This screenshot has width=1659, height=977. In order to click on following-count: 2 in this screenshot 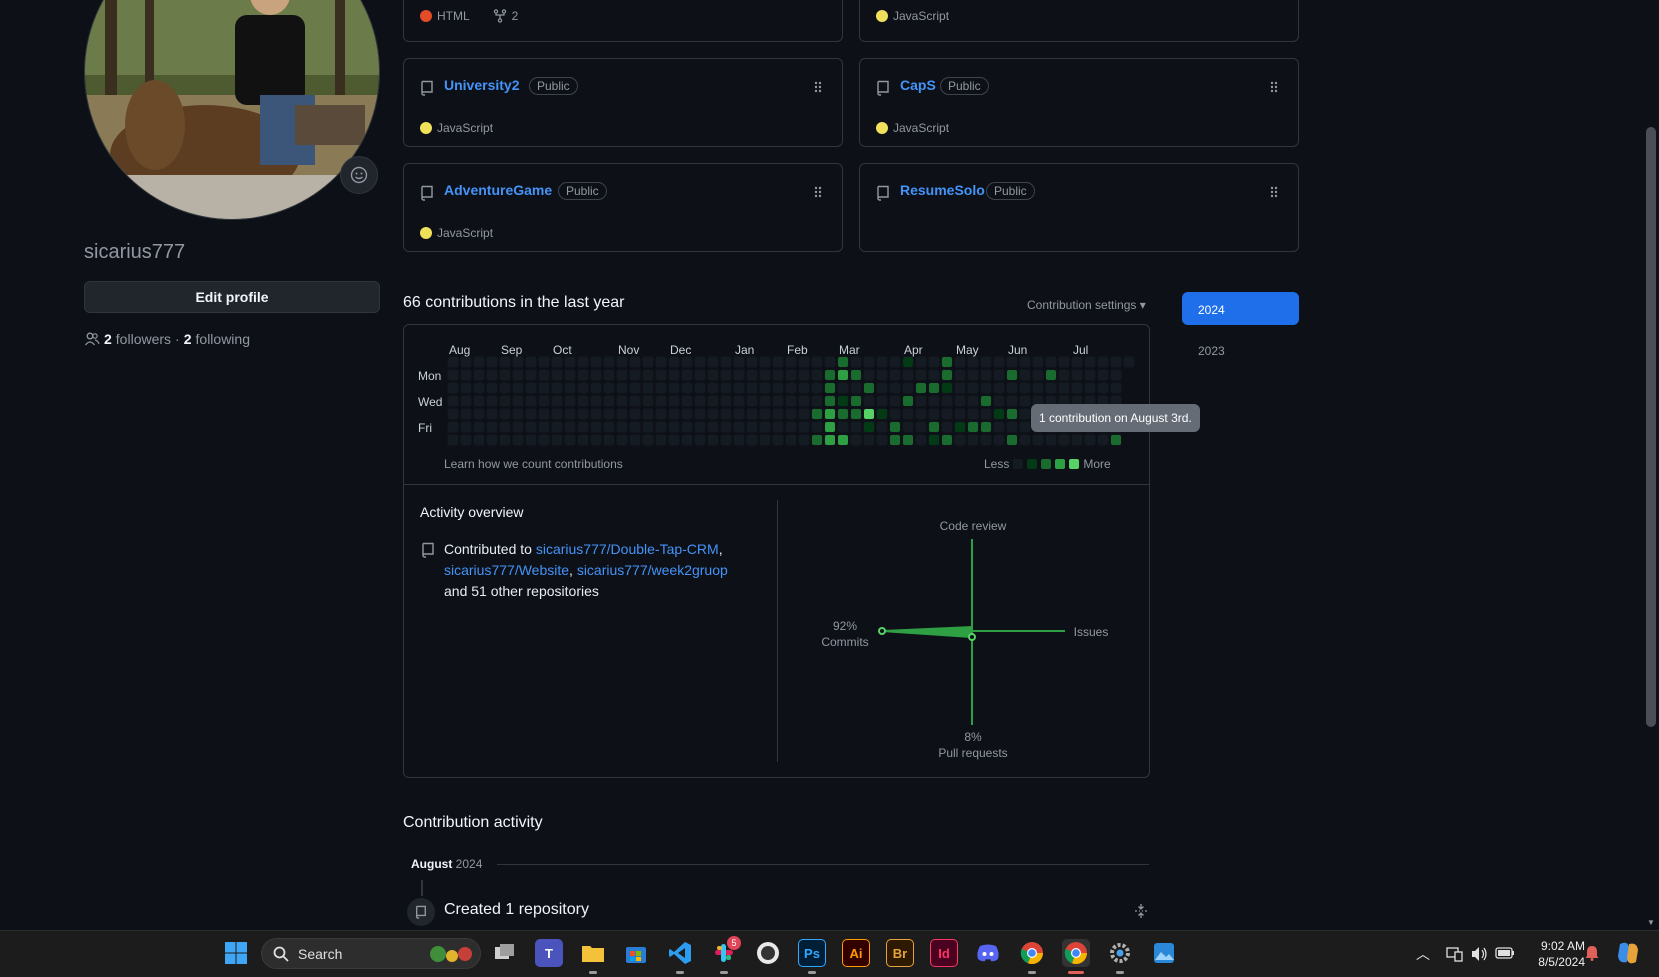, I will do `click(188, 339)`.